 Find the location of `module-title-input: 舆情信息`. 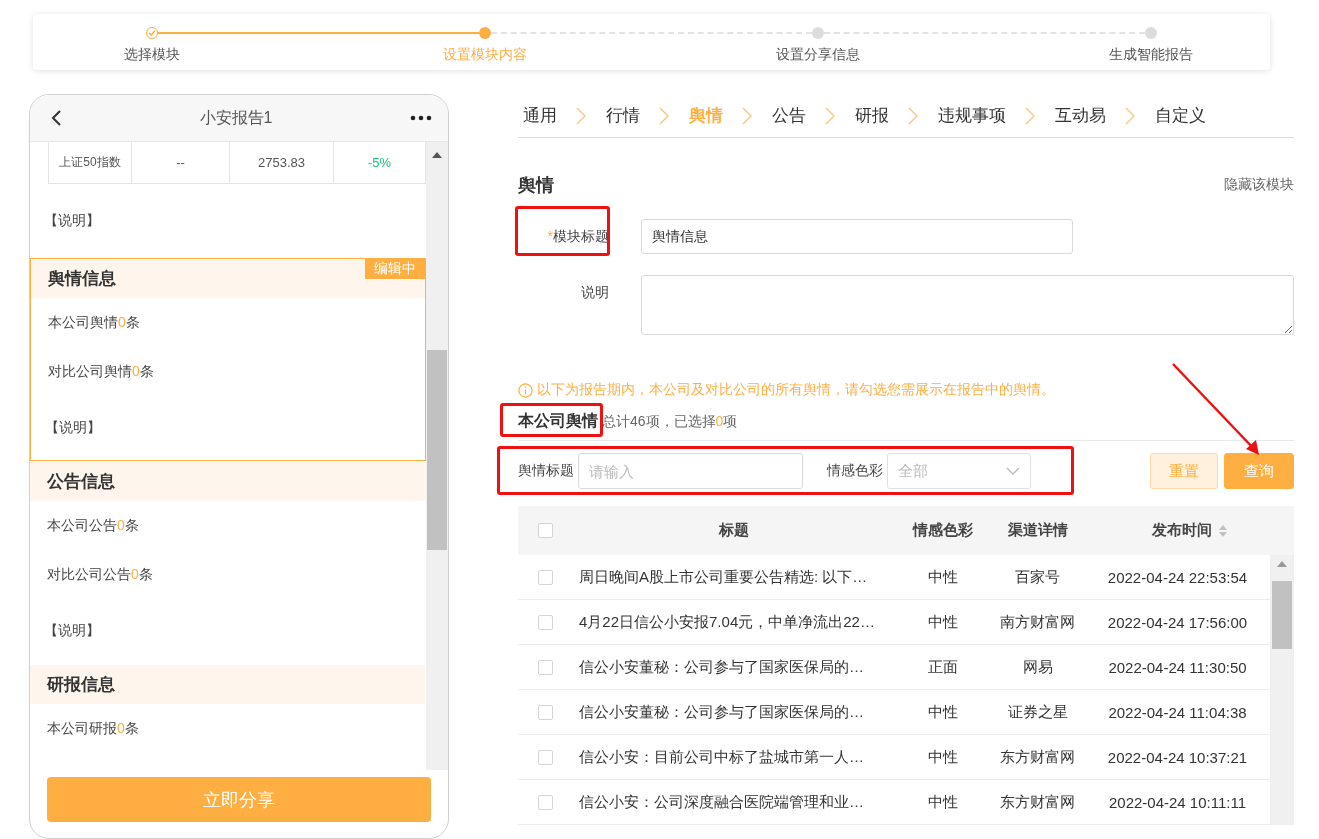

module-title-input: 舆情信息 is located at coordinates (857, 236).